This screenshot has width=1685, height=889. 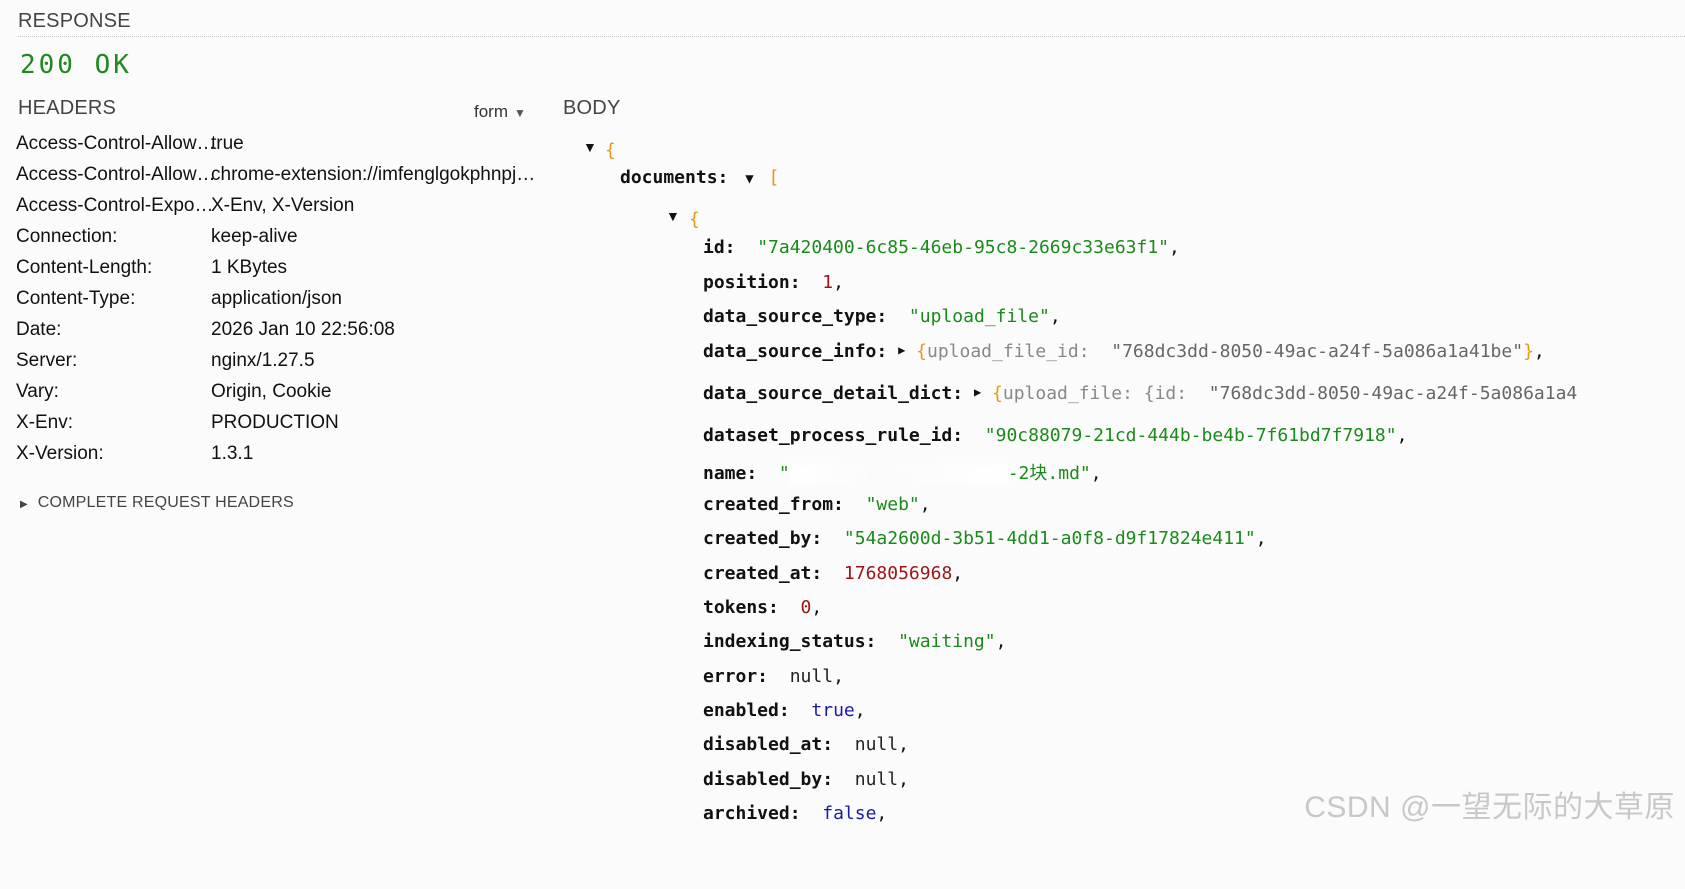 I want to click on json-value: "web", so click(x=892, y=504).